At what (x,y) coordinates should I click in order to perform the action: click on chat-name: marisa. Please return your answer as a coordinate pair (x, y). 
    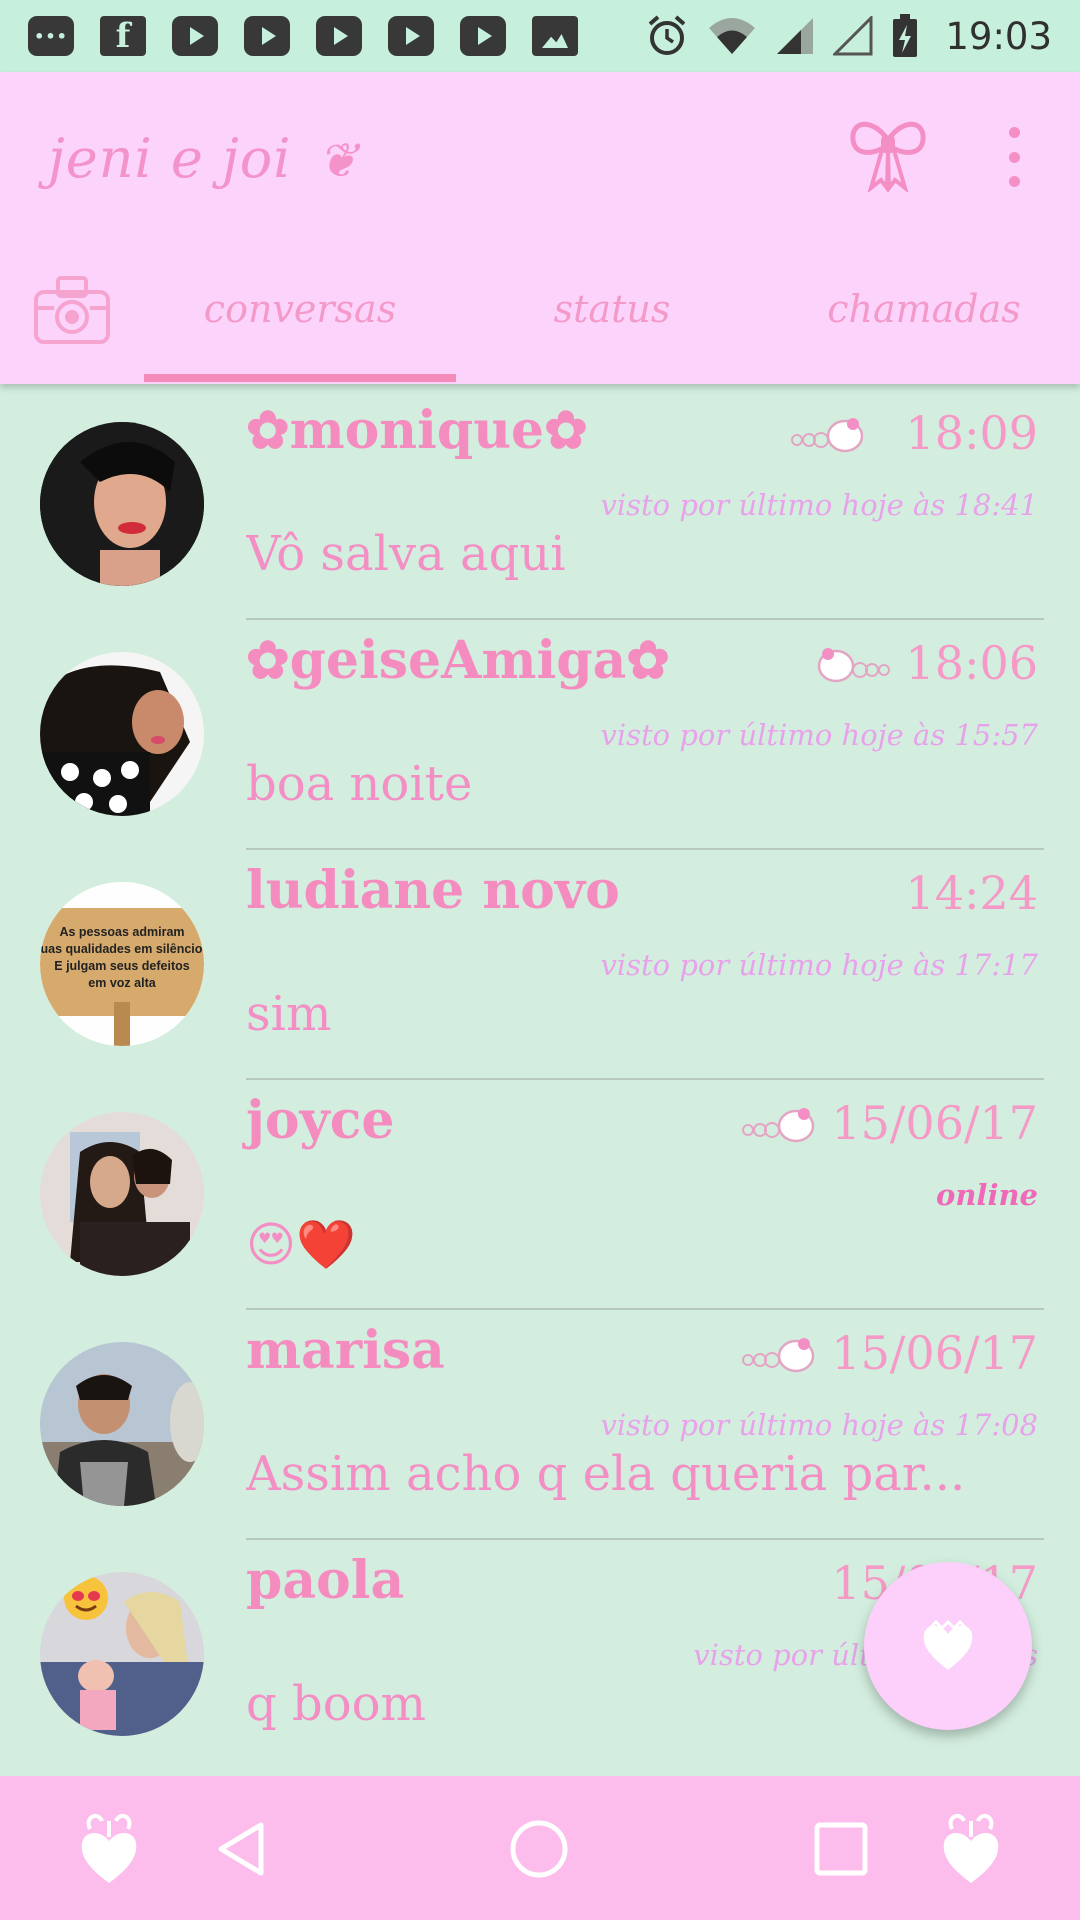
    Looking at the image, I should click on (345, 1350).